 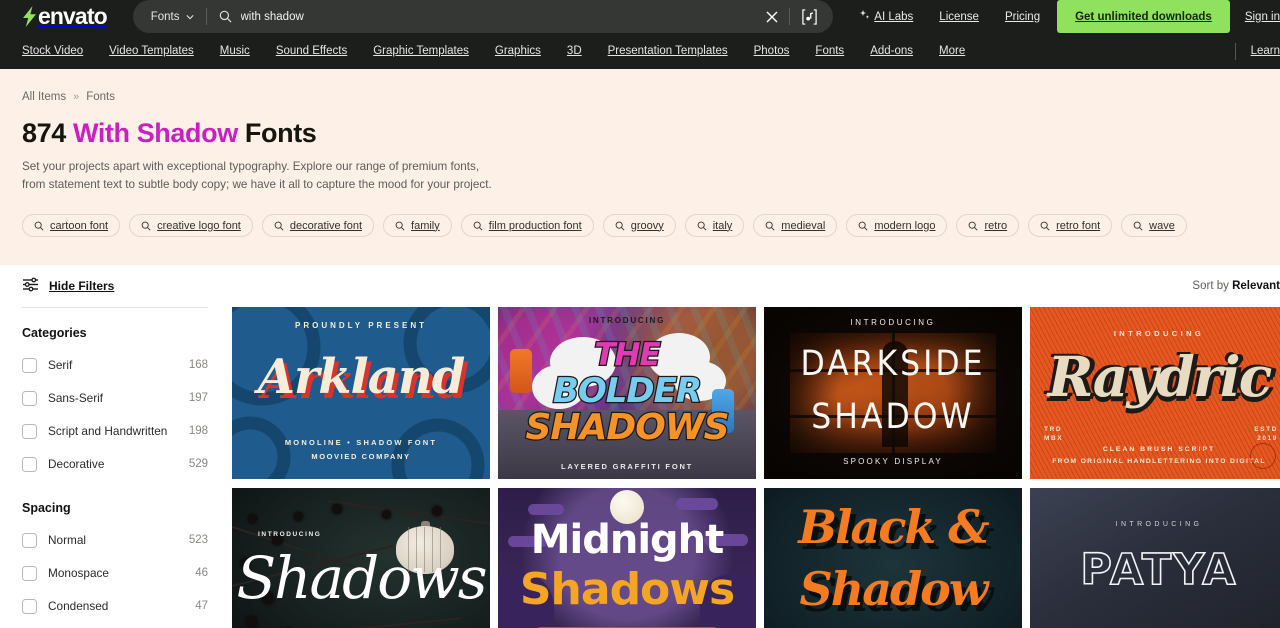 I want to click on card-left-mark: TRD MBX, so click(x=1054, y=434).